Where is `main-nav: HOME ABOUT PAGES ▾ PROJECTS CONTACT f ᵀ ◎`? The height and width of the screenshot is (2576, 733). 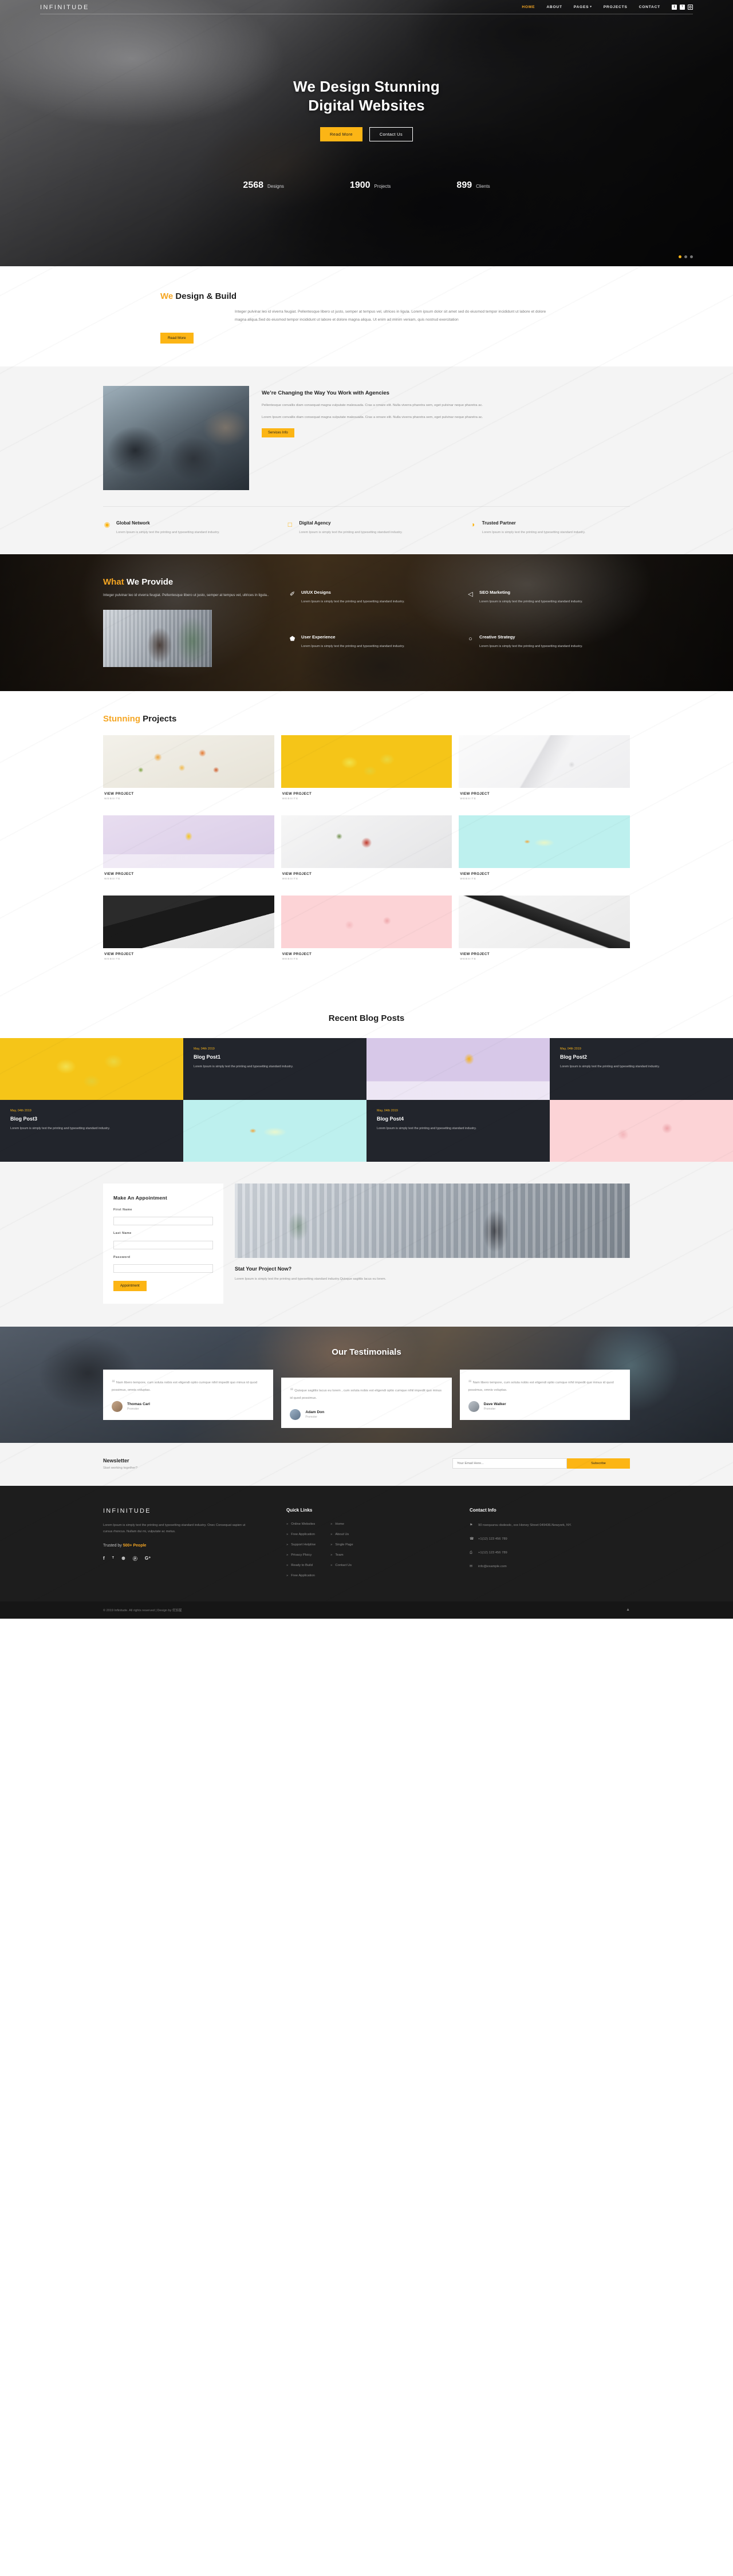
main-nav: HOME ABOUT PAGES ▾ PROJECTS CONTACT f ᵀ ◎ is located at coordinates (604, 7).